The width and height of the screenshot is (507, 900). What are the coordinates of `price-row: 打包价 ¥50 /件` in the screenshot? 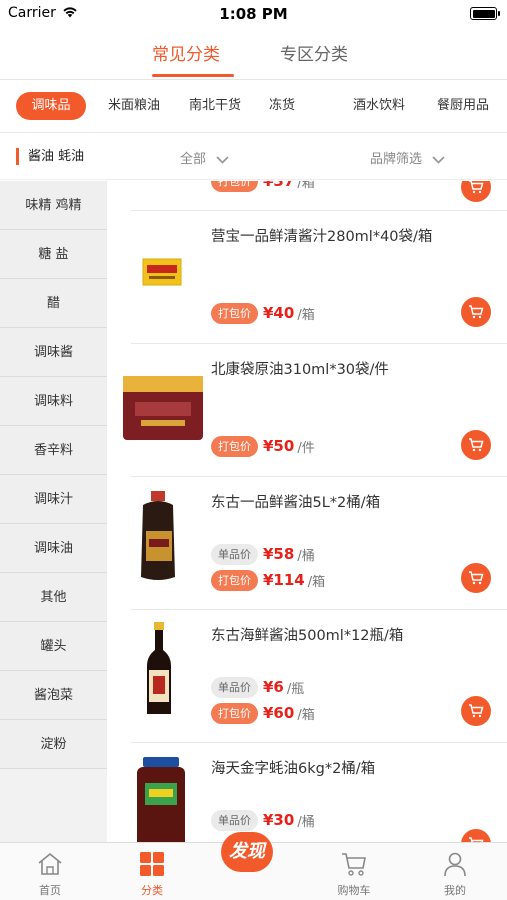 It's located at (263, 446).